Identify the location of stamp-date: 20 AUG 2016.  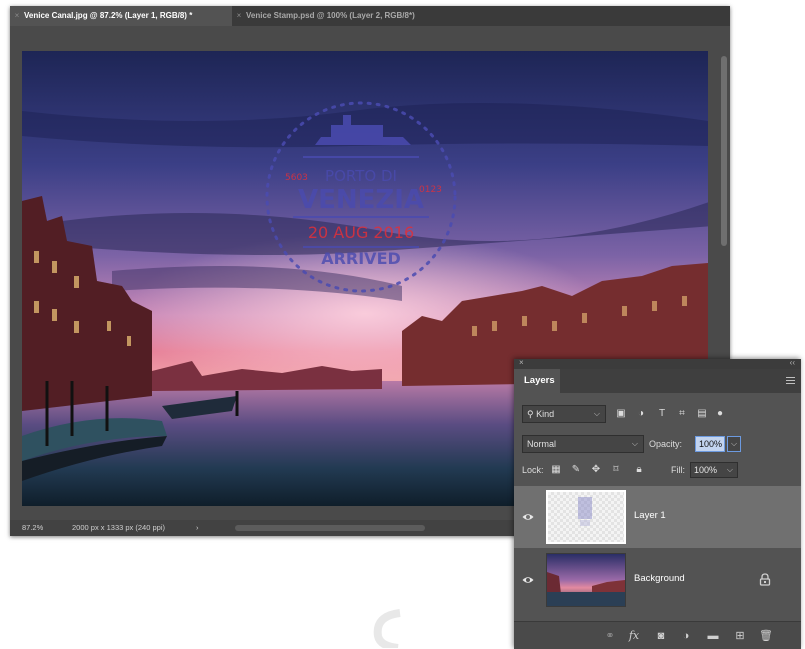
(361, 232).